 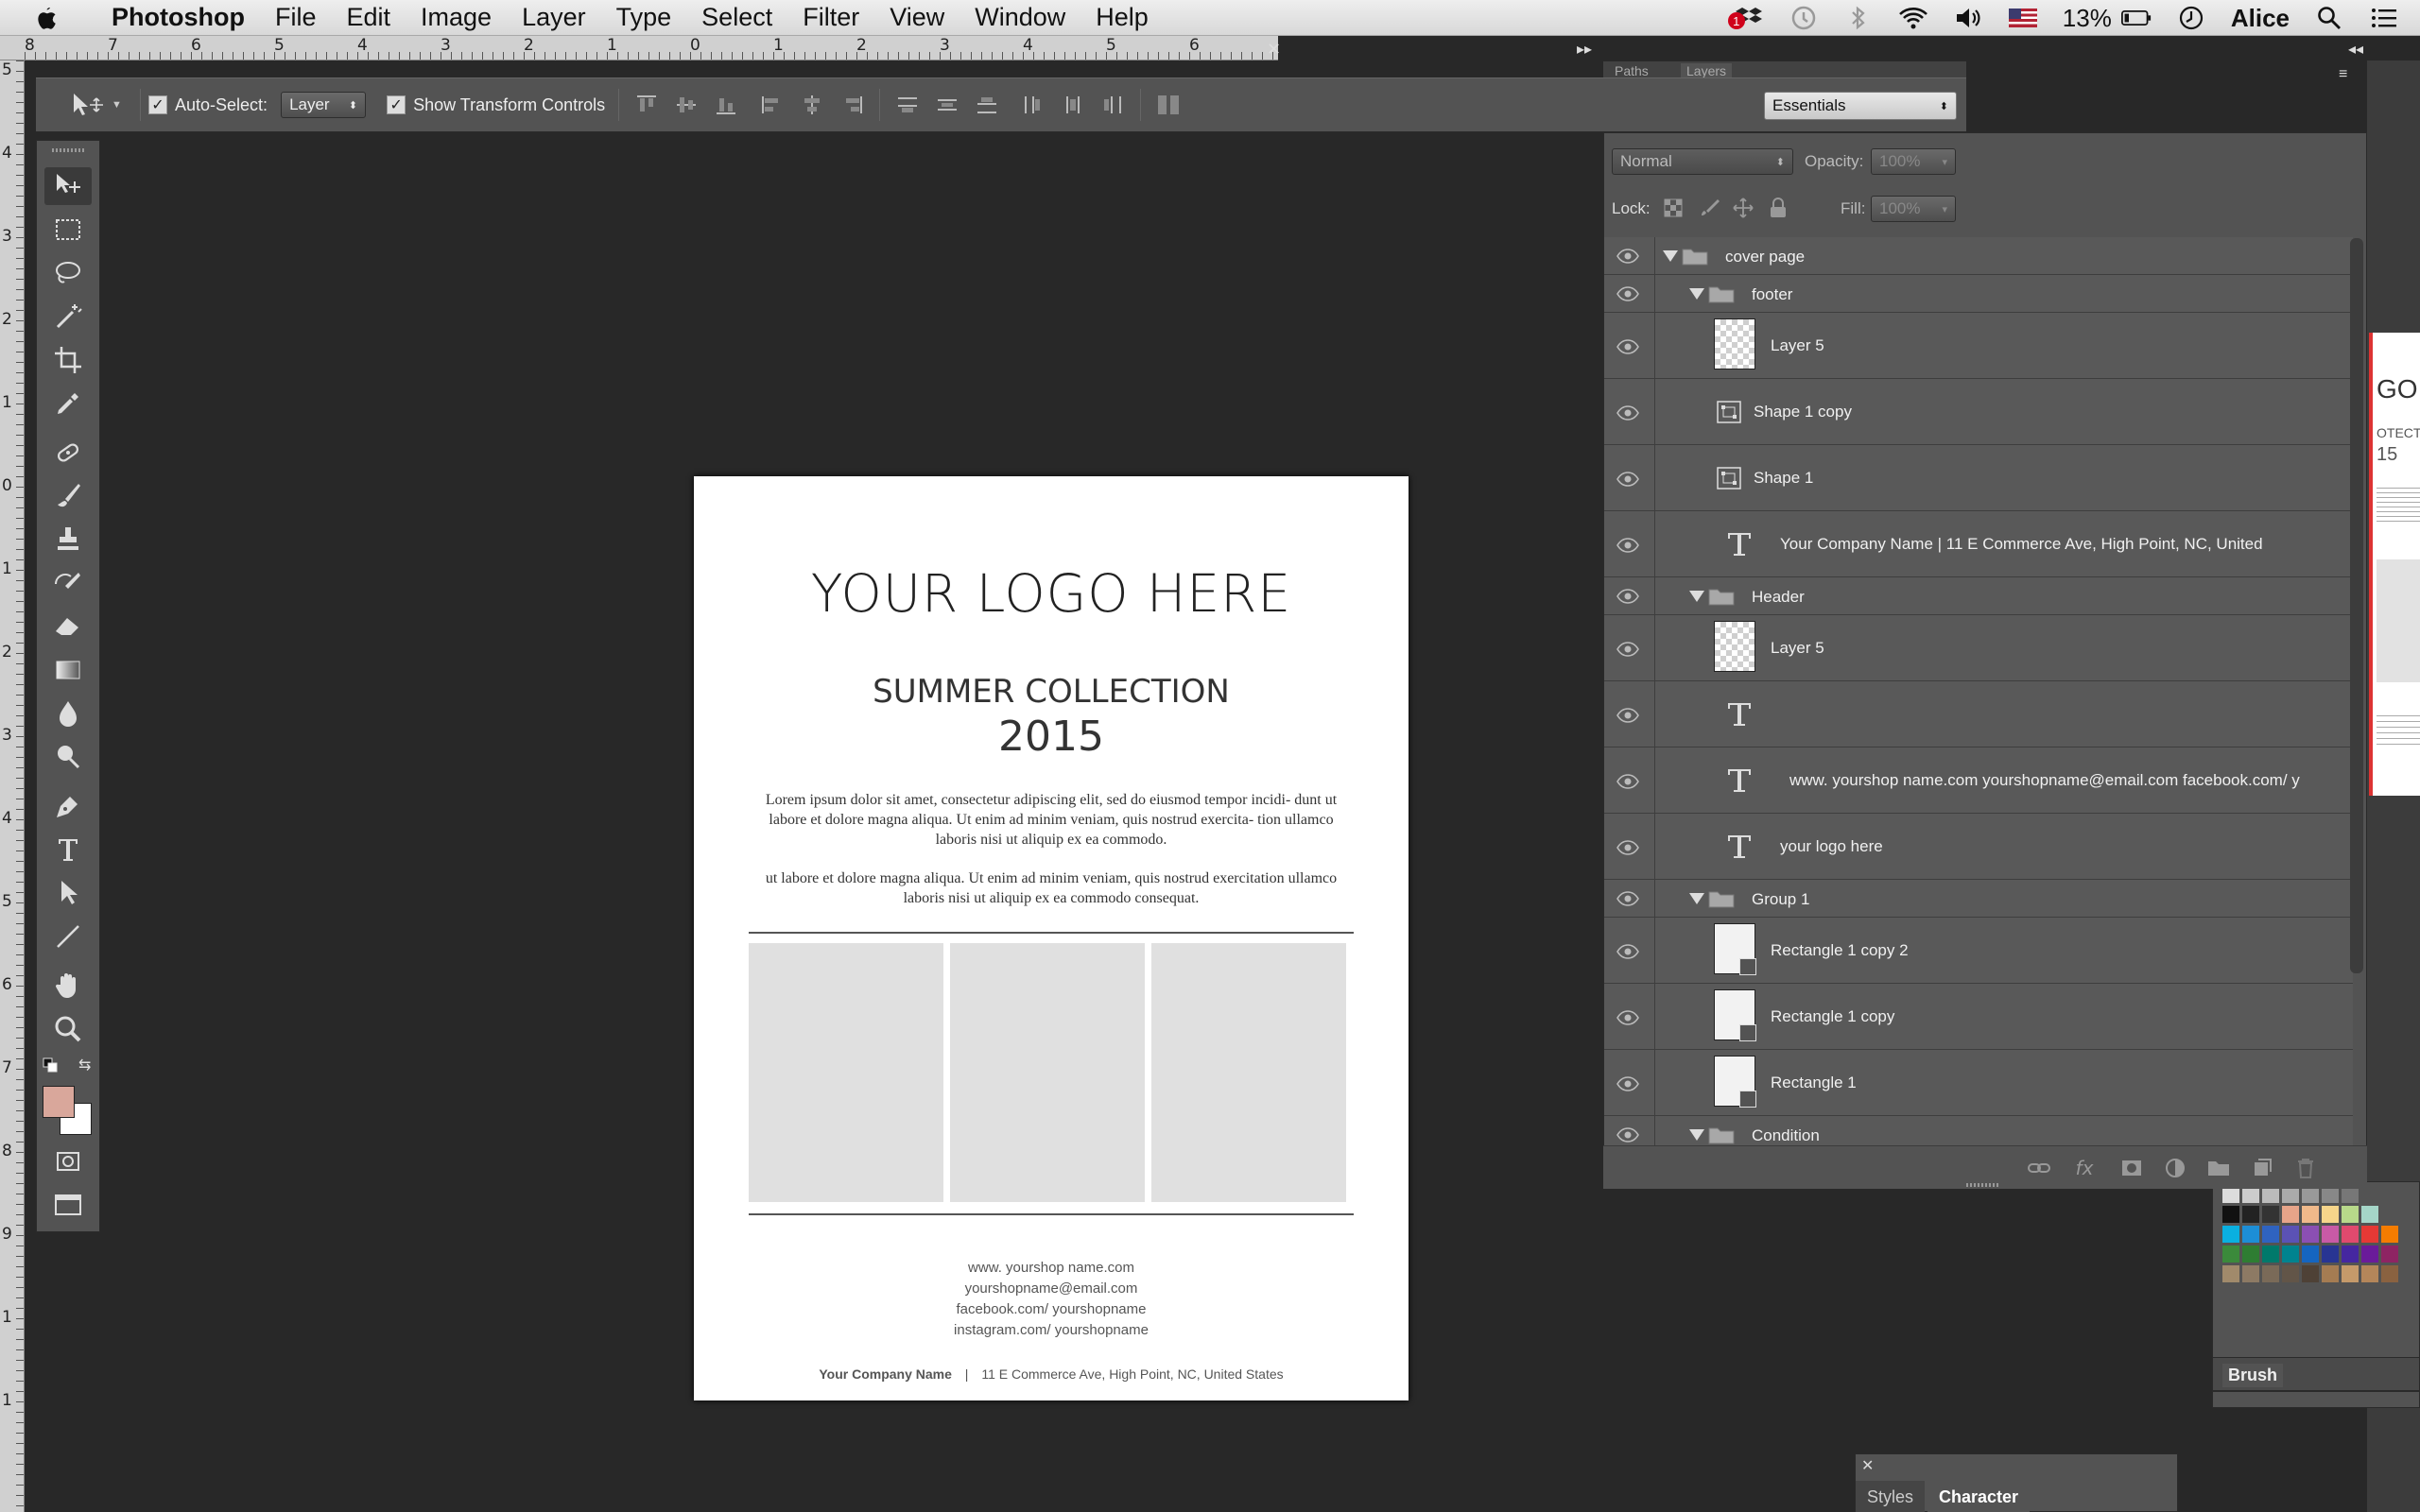 I want to click on distribute-vertical-centers-icon, so click(x=947, y=105).